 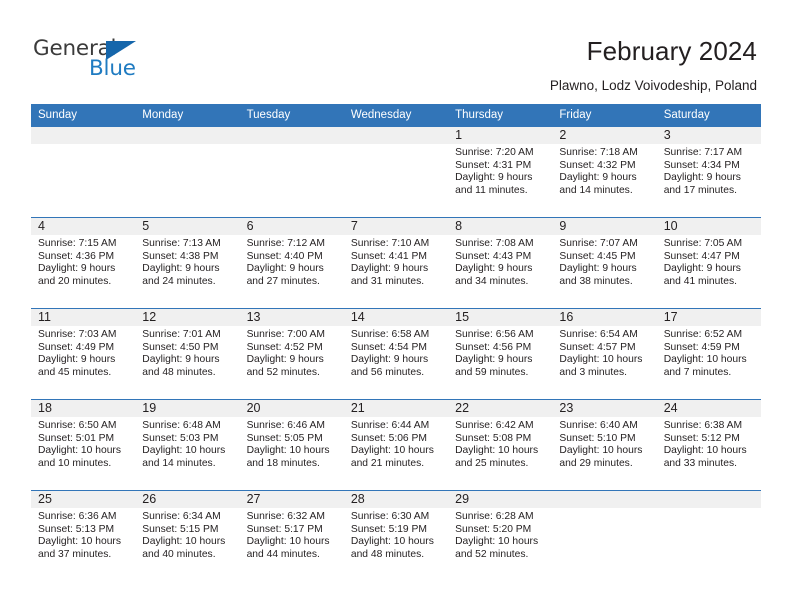 I want to click on sunrise-text: Sunrise: 6:44 AM, so click(x=390, y=425).